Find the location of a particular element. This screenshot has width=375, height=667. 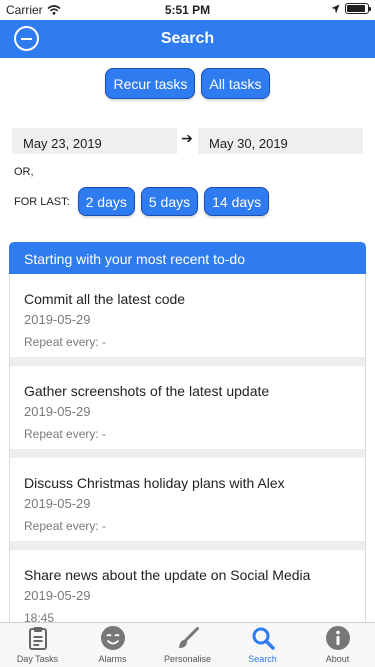

status-bar: Carrier 5:51 PM is located at coordinates (187, 10).